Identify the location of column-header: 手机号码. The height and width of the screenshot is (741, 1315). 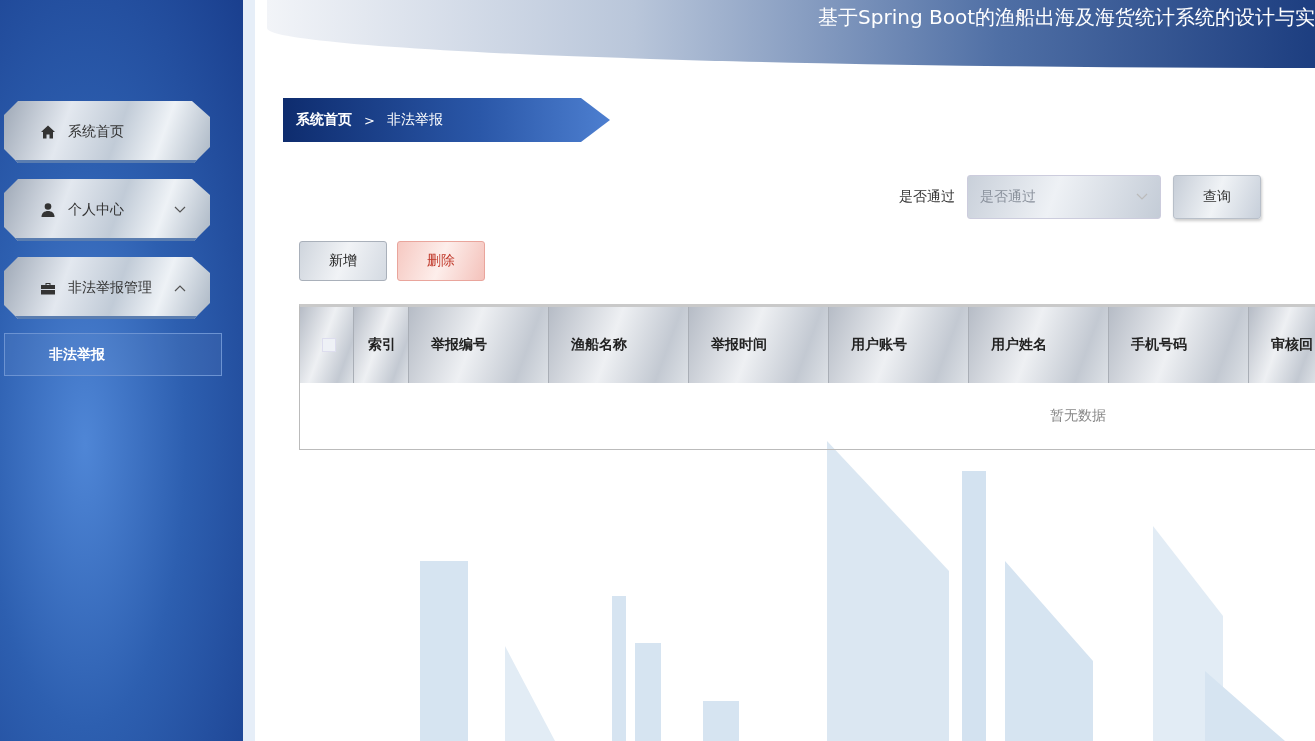
(1179, 345).